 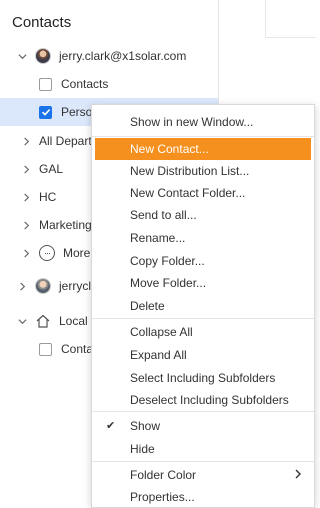 I want to click on menu-item-label: Deselect Including Subfolders, so click(x=209, y=400).